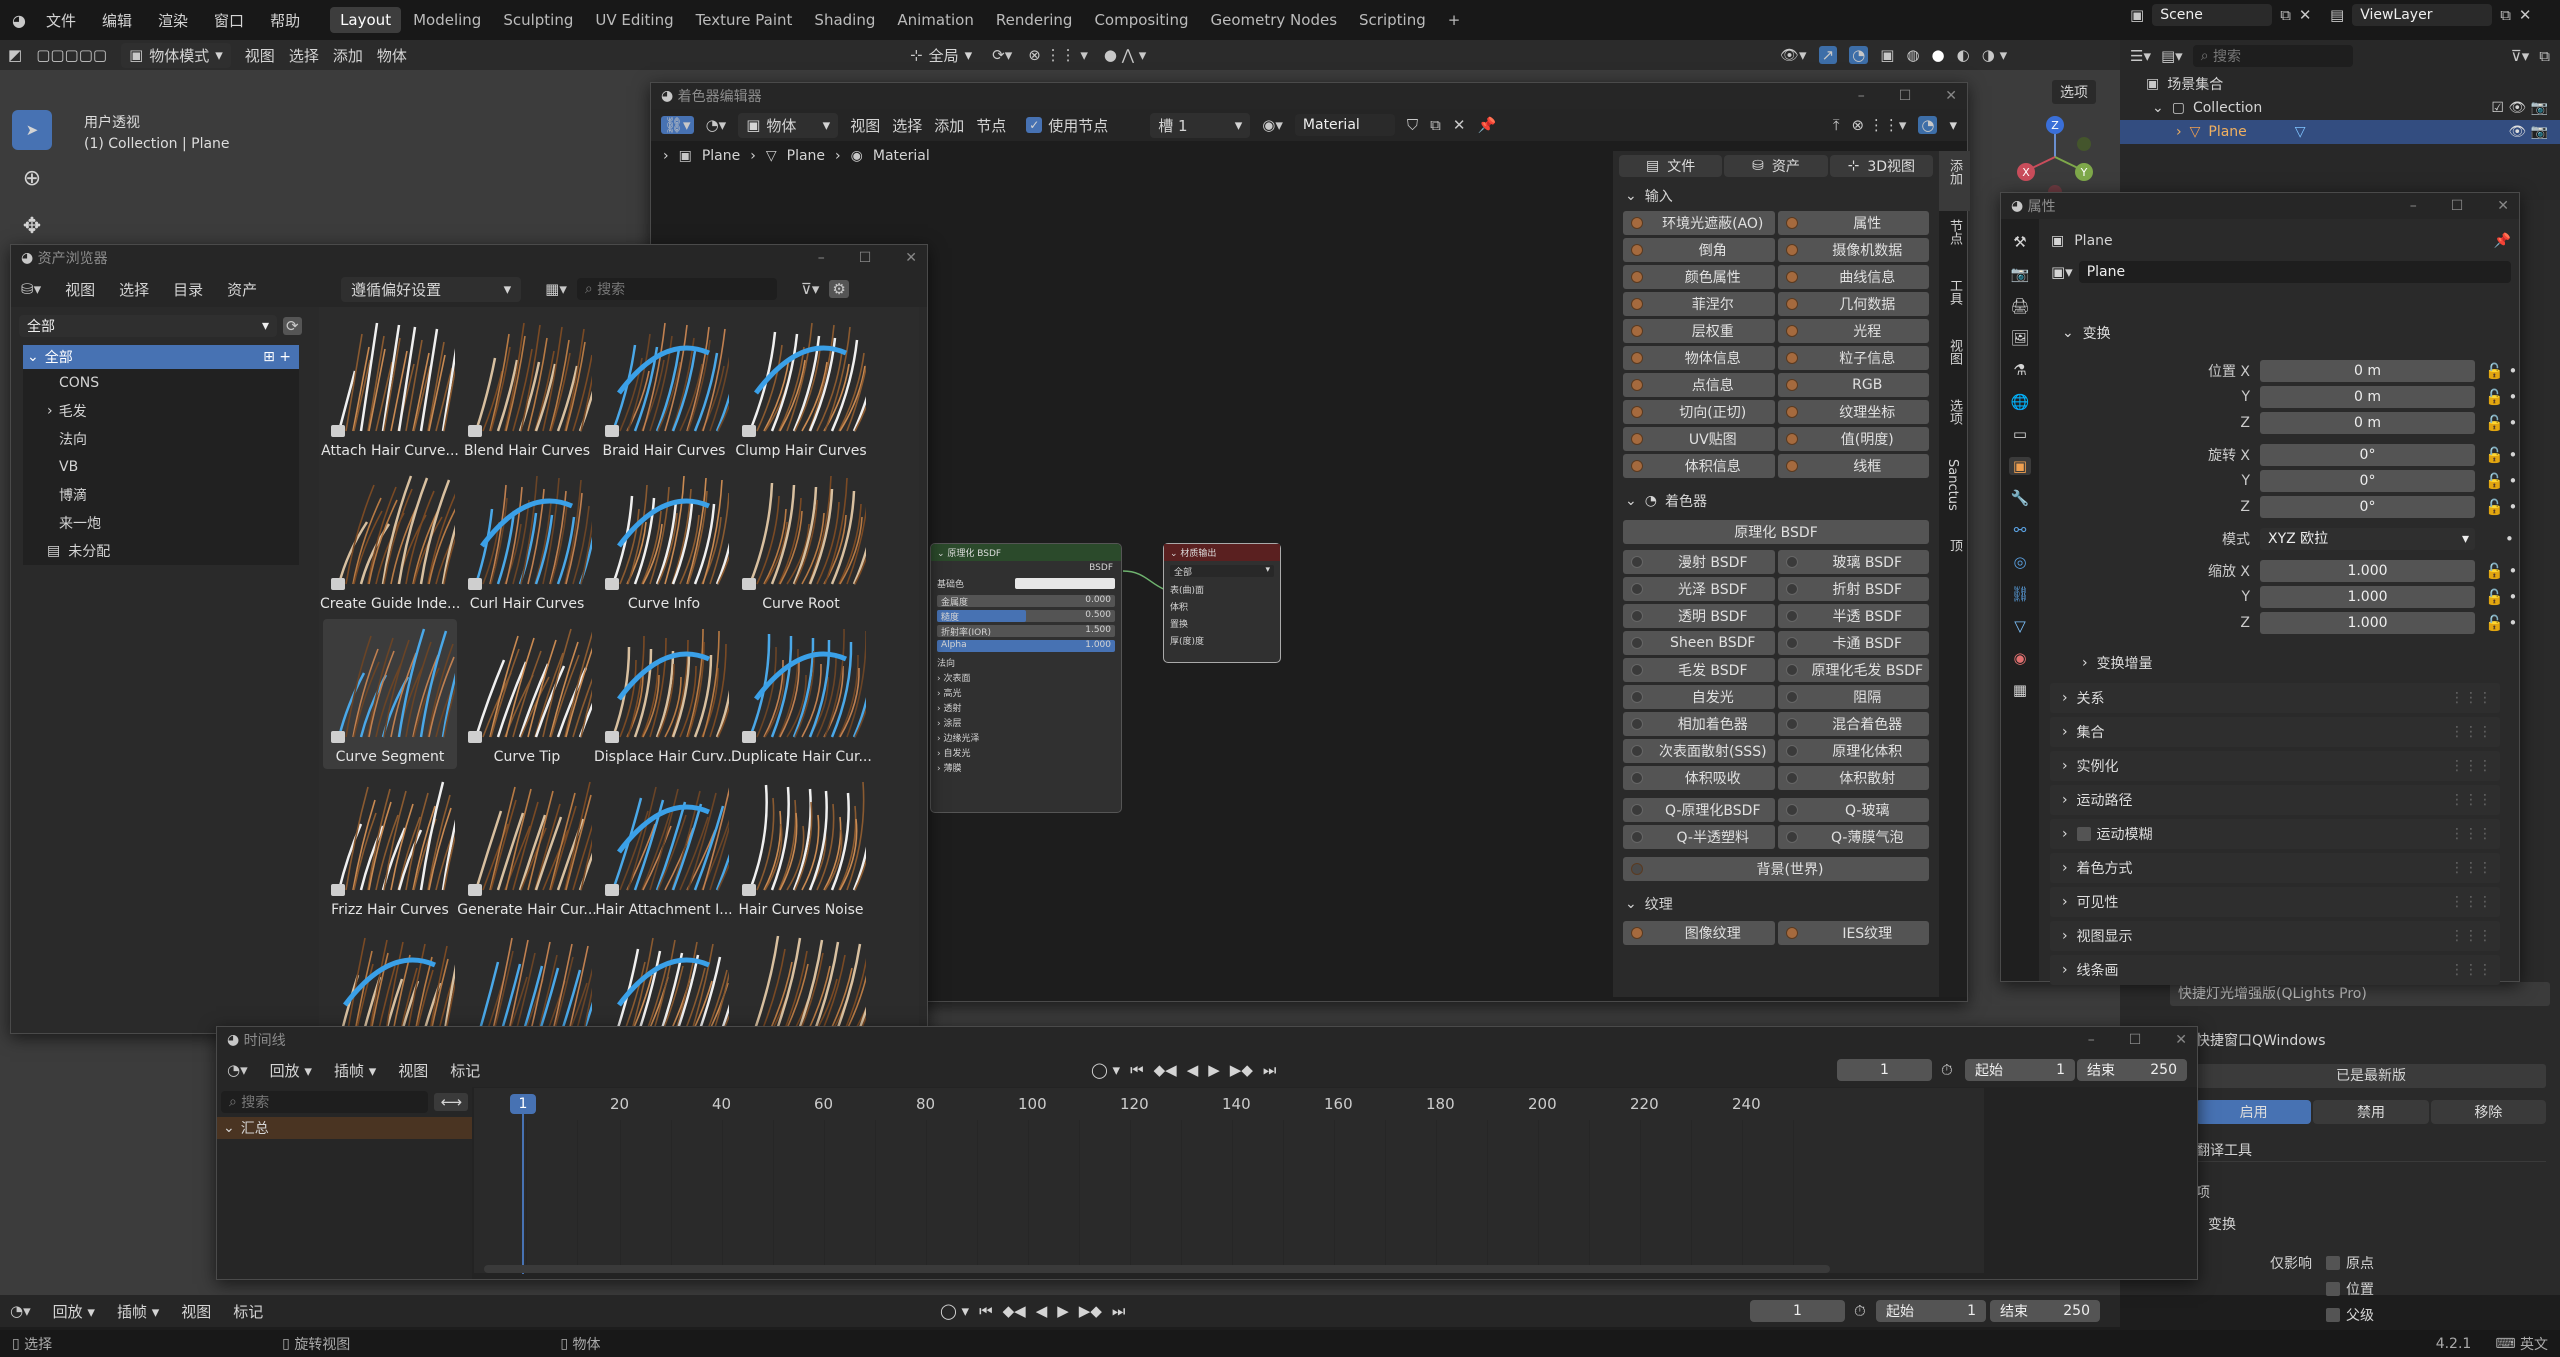 Image resolution: width=2560 pixels, height=1357 pixels. Describe the element at coordinates (1157, 1269) in the screenshot. I see `timeline-scrollbar` at that location.